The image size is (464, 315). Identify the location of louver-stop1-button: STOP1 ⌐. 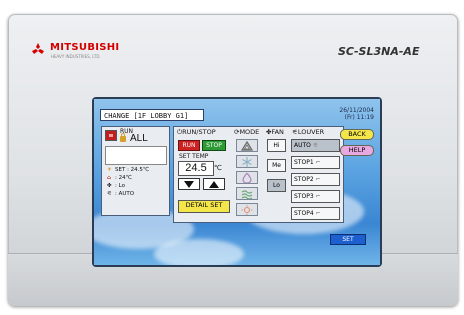
(315, 162).